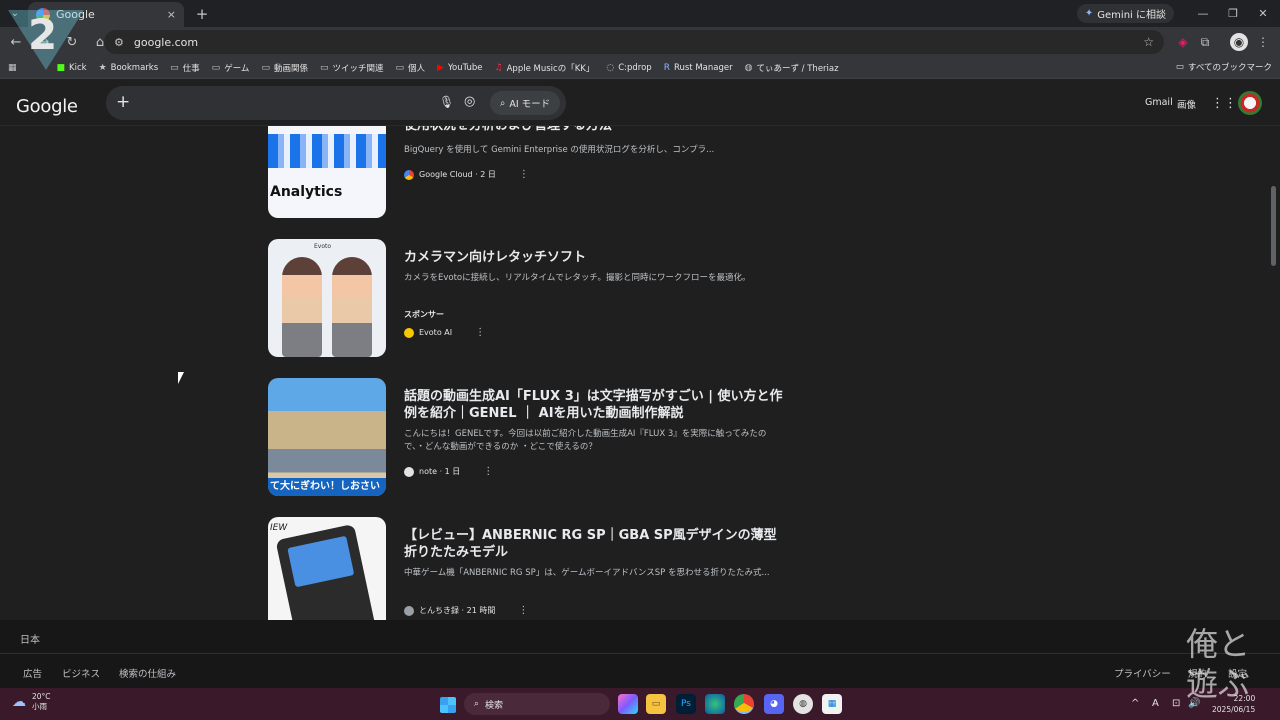 This screenshot has height=720, width=1280. Describe the element at coordinates (1263, 13) in the screenshot. I see `close-window-button: ✕` at that location.